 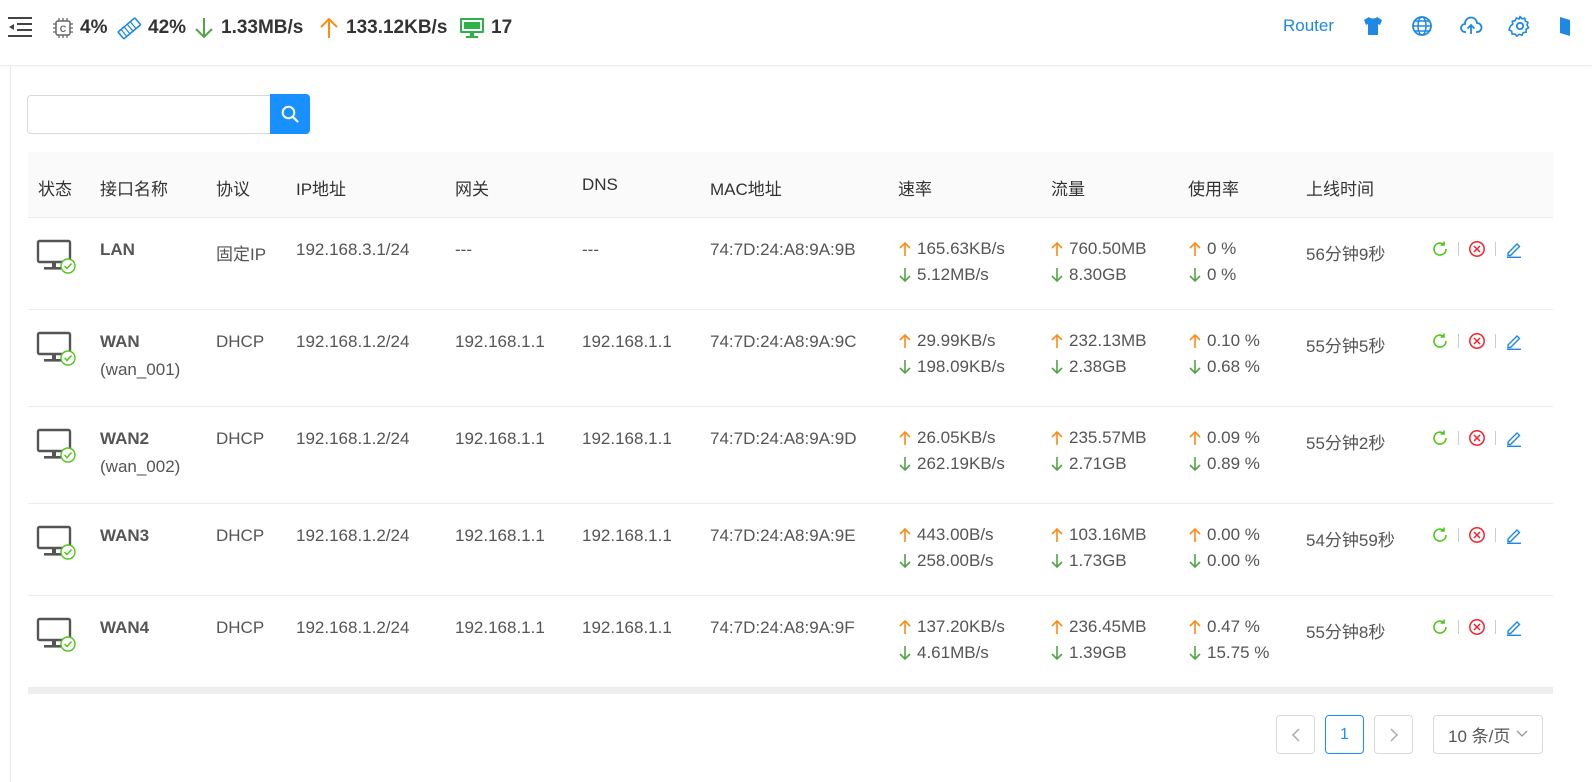 I want to click on clients-count: 17, so click(x=502, y=27).